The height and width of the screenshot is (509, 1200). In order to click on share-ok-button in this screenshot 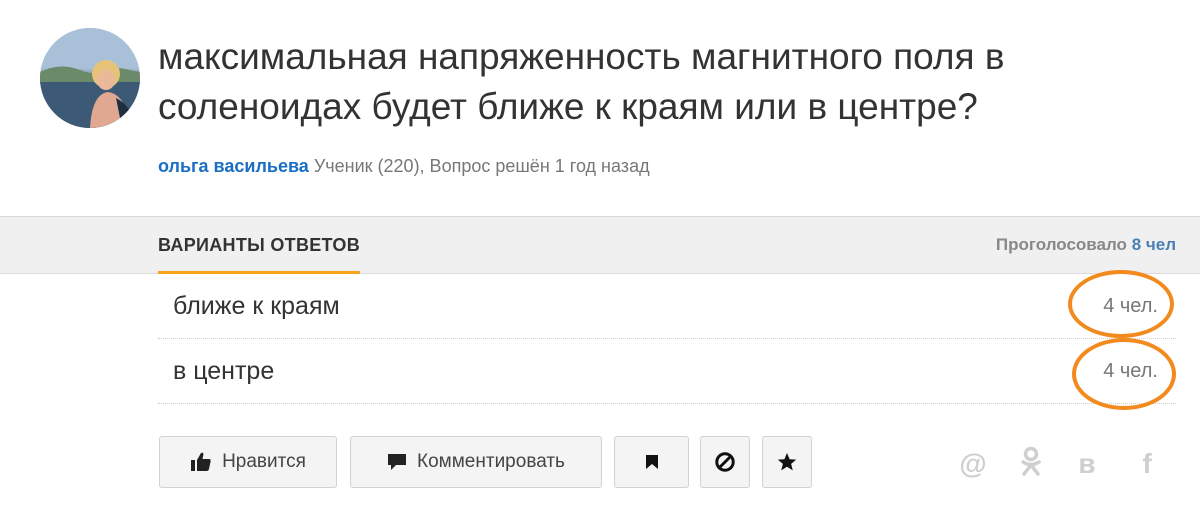, I will do `click(1031, 464)`.